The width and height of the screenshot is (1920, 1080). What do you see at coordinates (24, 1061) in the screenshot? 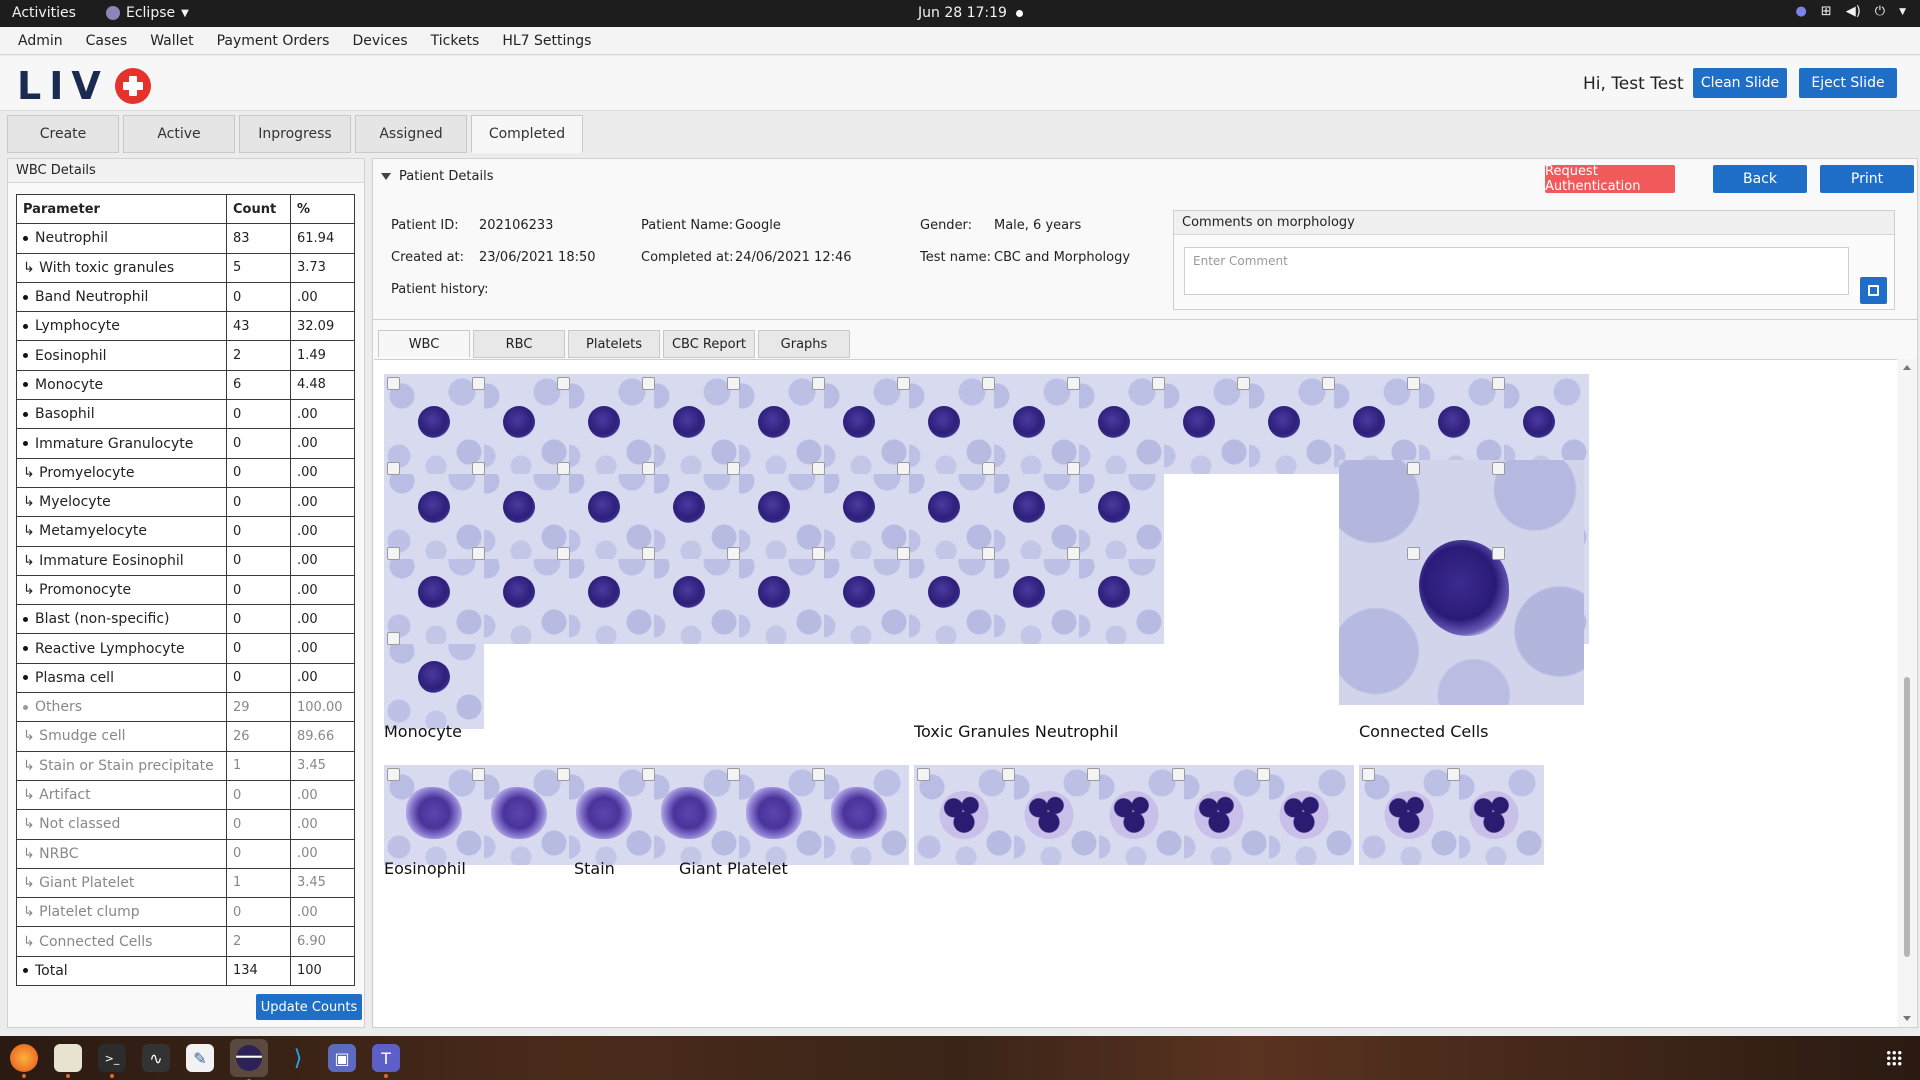
I see `firefox-icon` at bounding box center [24, 1061].